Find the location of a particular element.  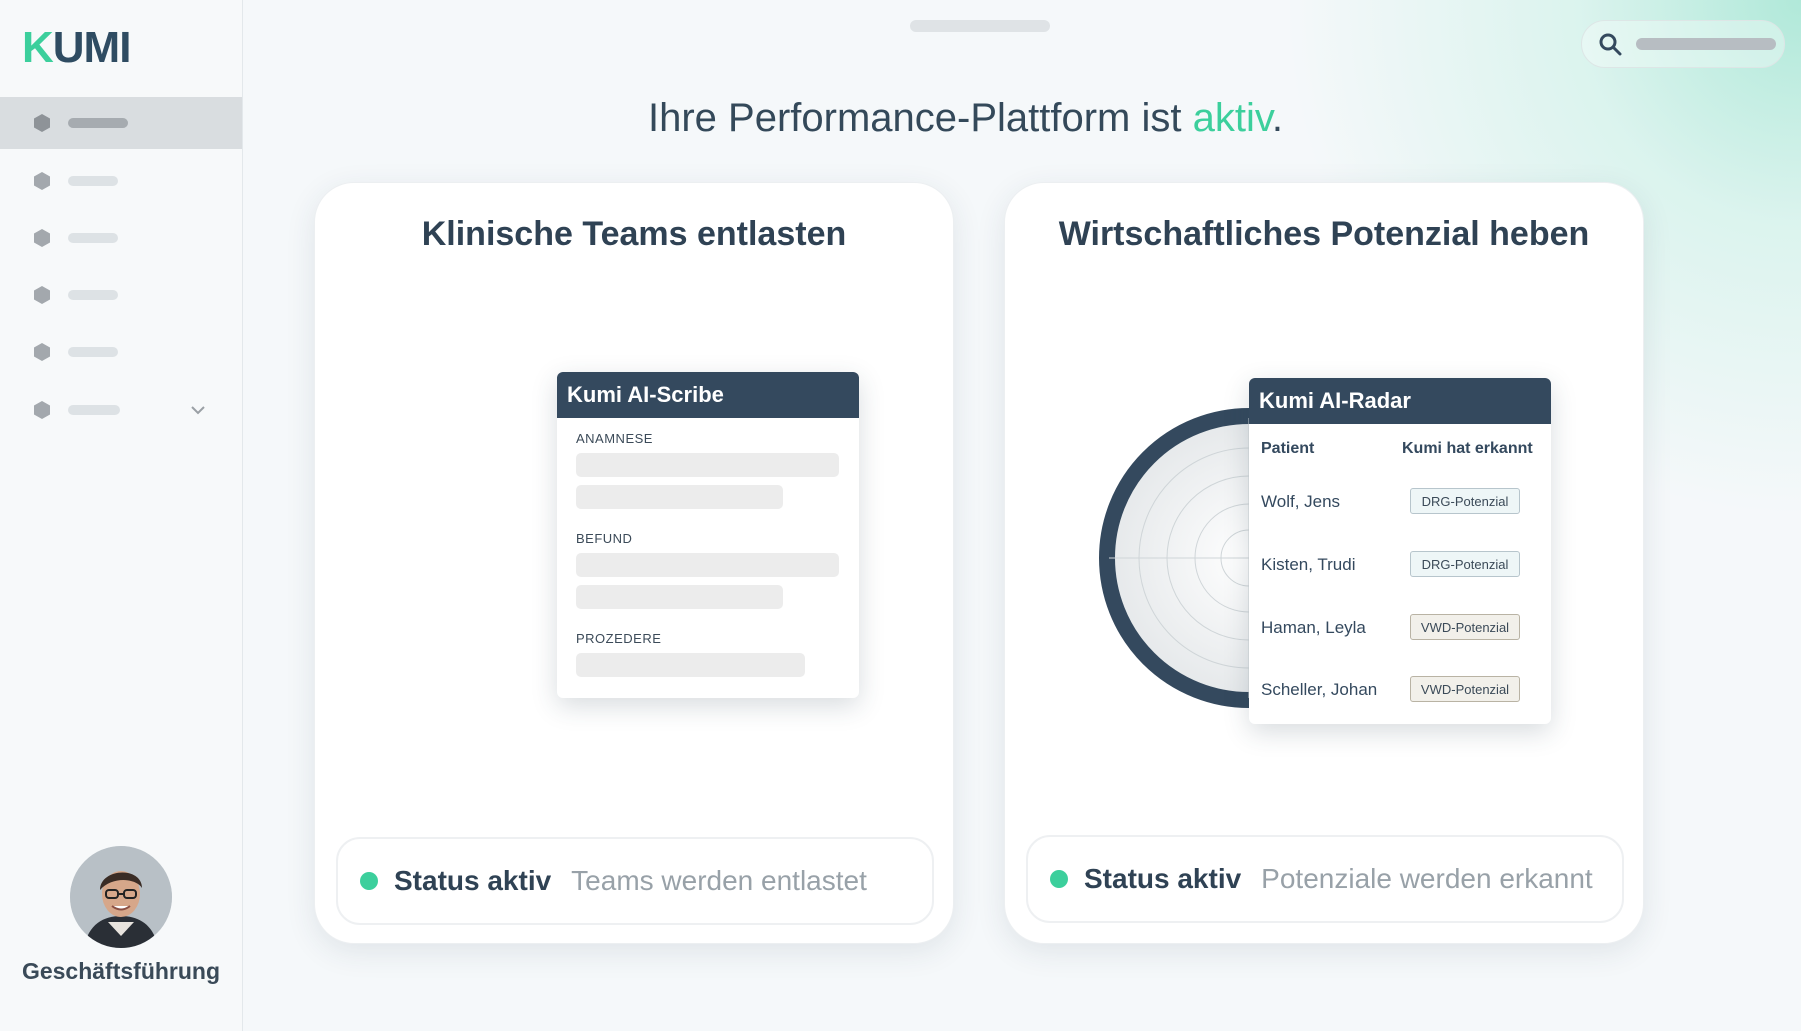

chevron-down-icon is located at coordinates (198, 410).